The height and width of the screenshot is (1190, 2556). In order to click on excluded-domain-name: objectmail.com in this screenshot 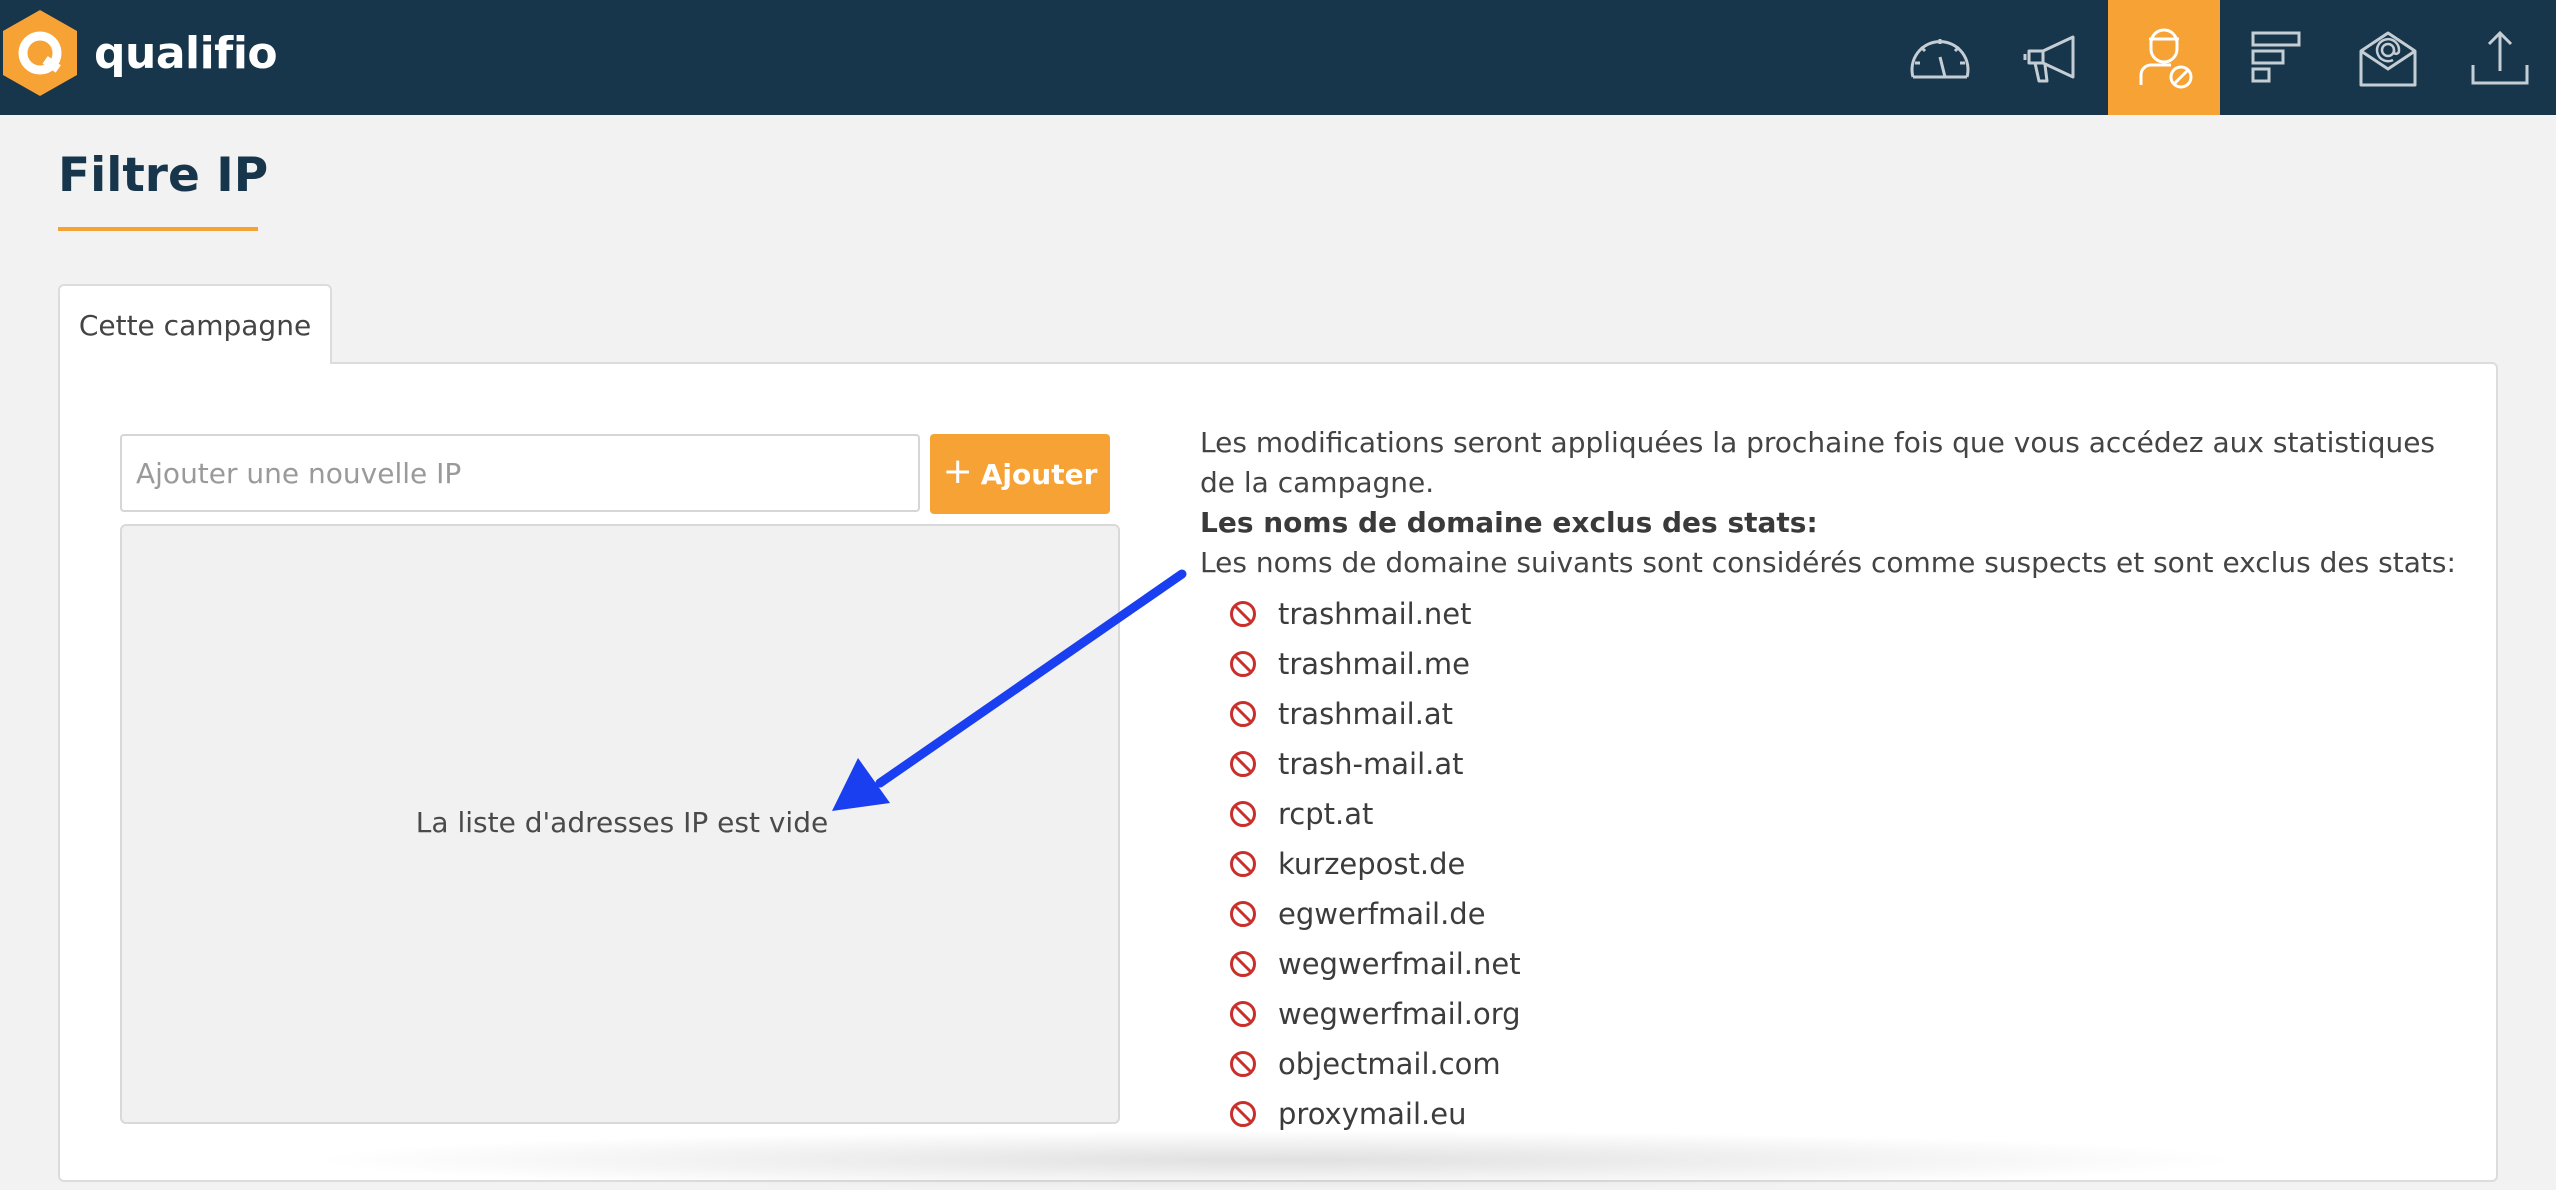, I will do `click(1389, 1064)`.